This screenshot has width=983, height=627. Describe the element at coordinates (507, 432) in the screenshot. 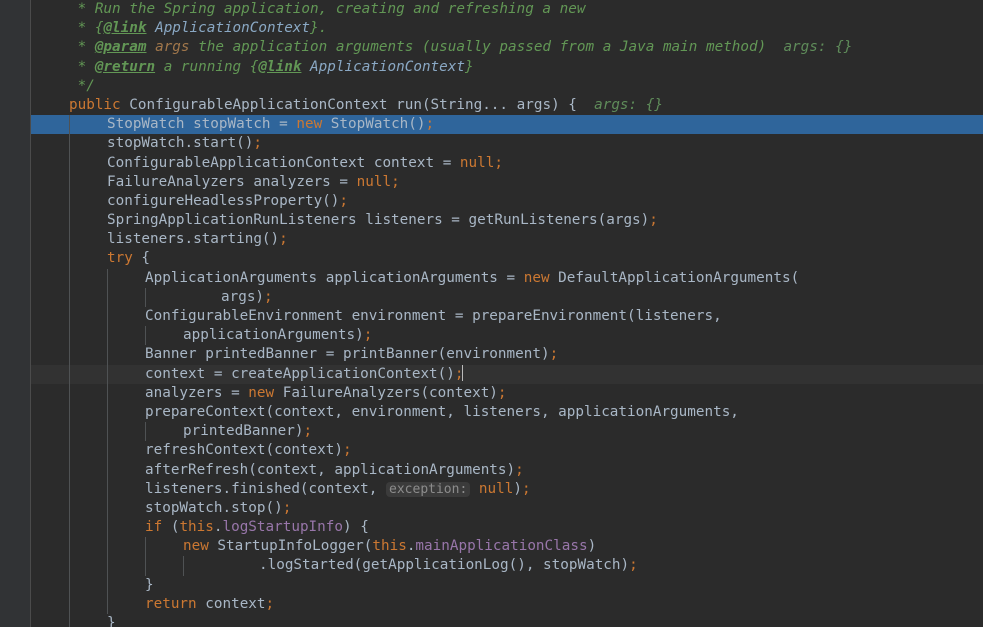

I see `code-line: printedBanner);` at that location.